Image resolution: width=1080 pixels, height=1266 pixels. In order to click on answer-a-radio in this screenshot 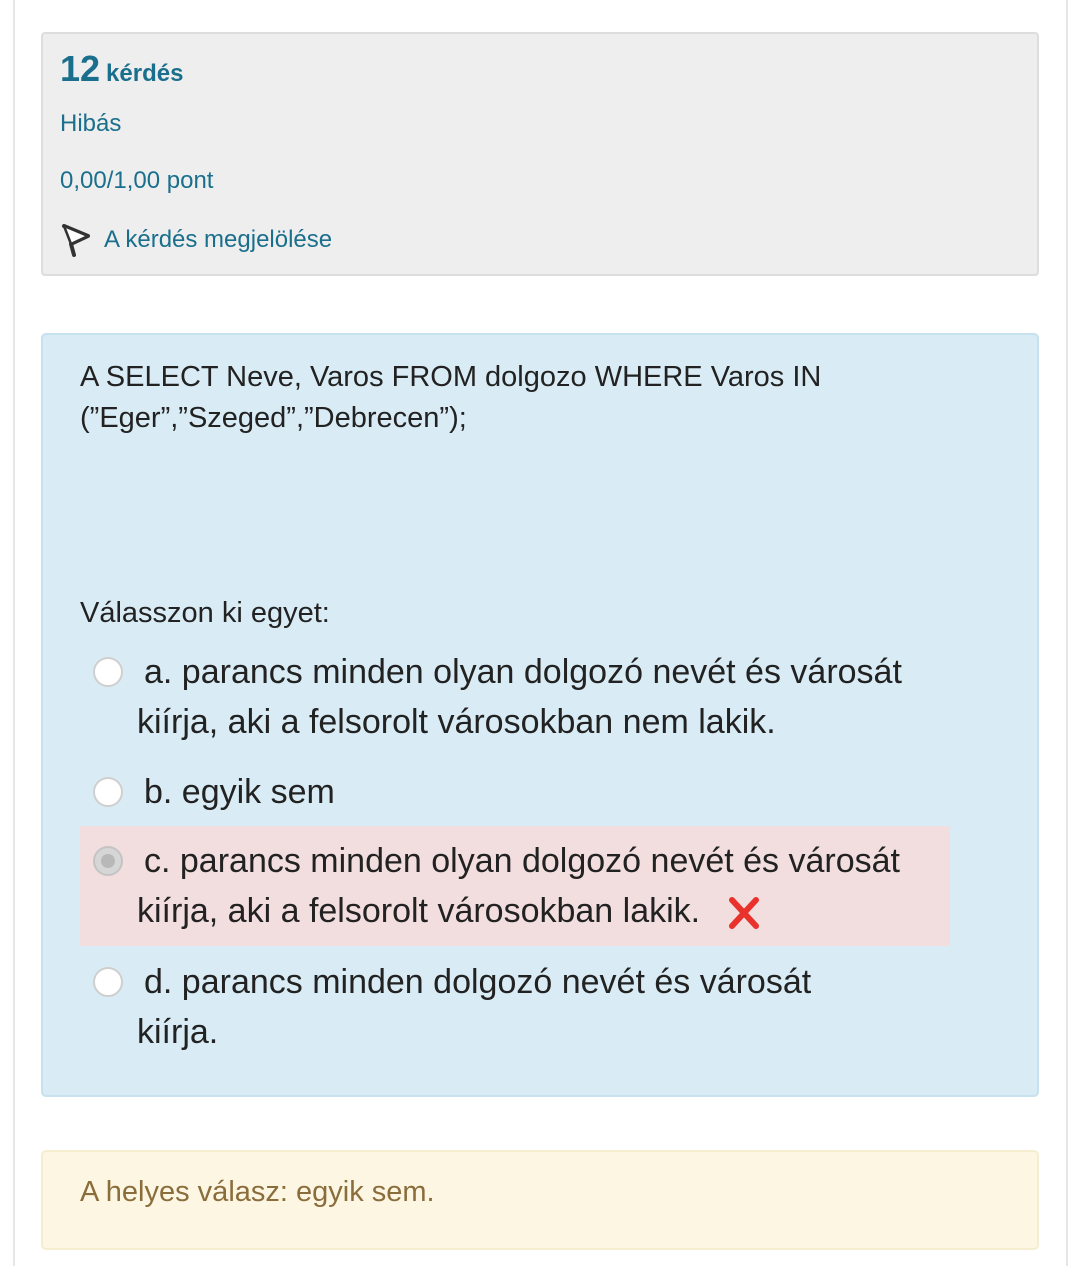, I will do `click(108, 672)`.